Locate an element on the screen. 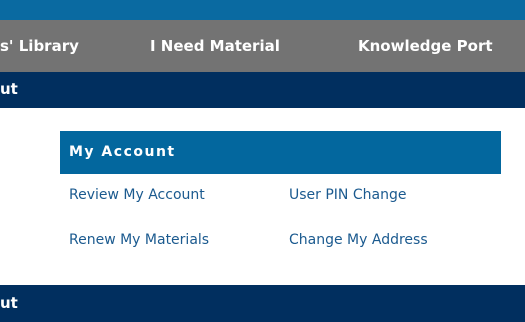  my-account-title: My Account is located at coordinates (122, 152).